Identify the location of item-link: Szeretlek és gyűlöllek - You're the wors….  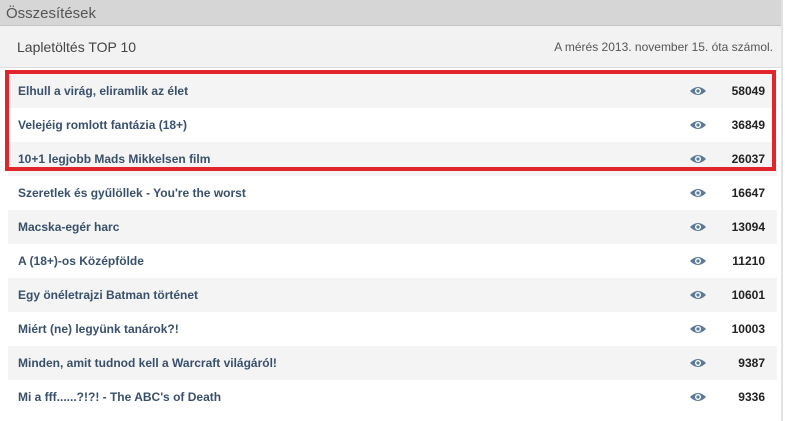
(132, 193).